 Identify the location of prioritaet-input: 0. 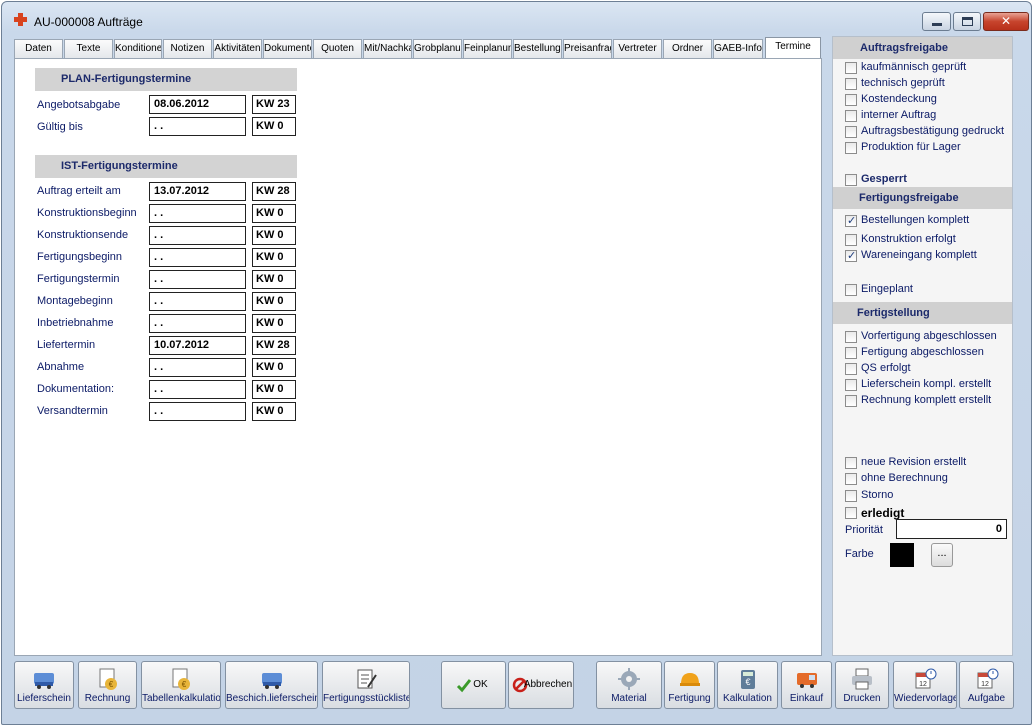
(951, 529).